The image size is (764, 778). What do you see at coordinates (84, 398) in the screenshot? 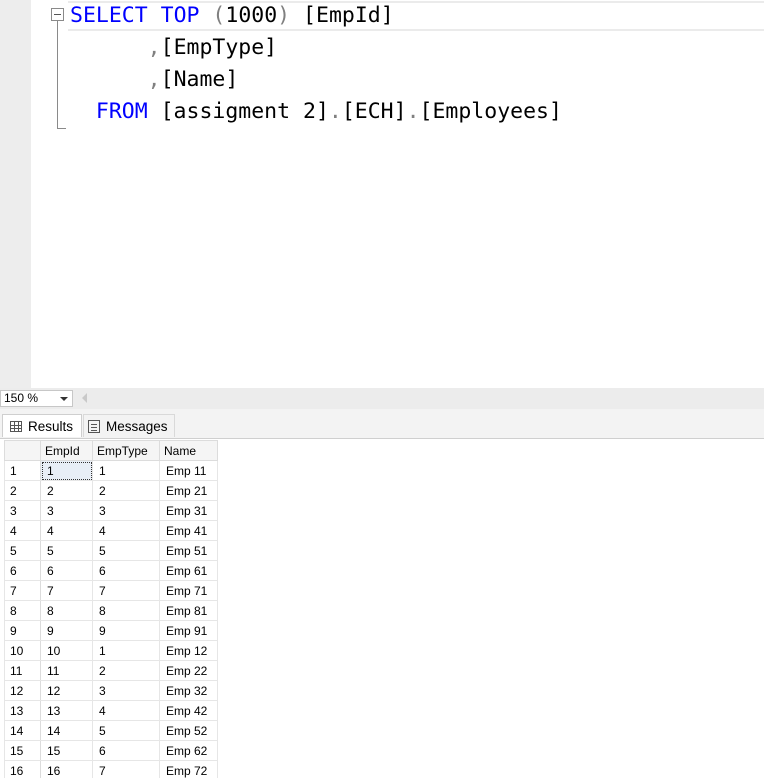
I see `scroll-left-icon` at bounding box center [84, 398].